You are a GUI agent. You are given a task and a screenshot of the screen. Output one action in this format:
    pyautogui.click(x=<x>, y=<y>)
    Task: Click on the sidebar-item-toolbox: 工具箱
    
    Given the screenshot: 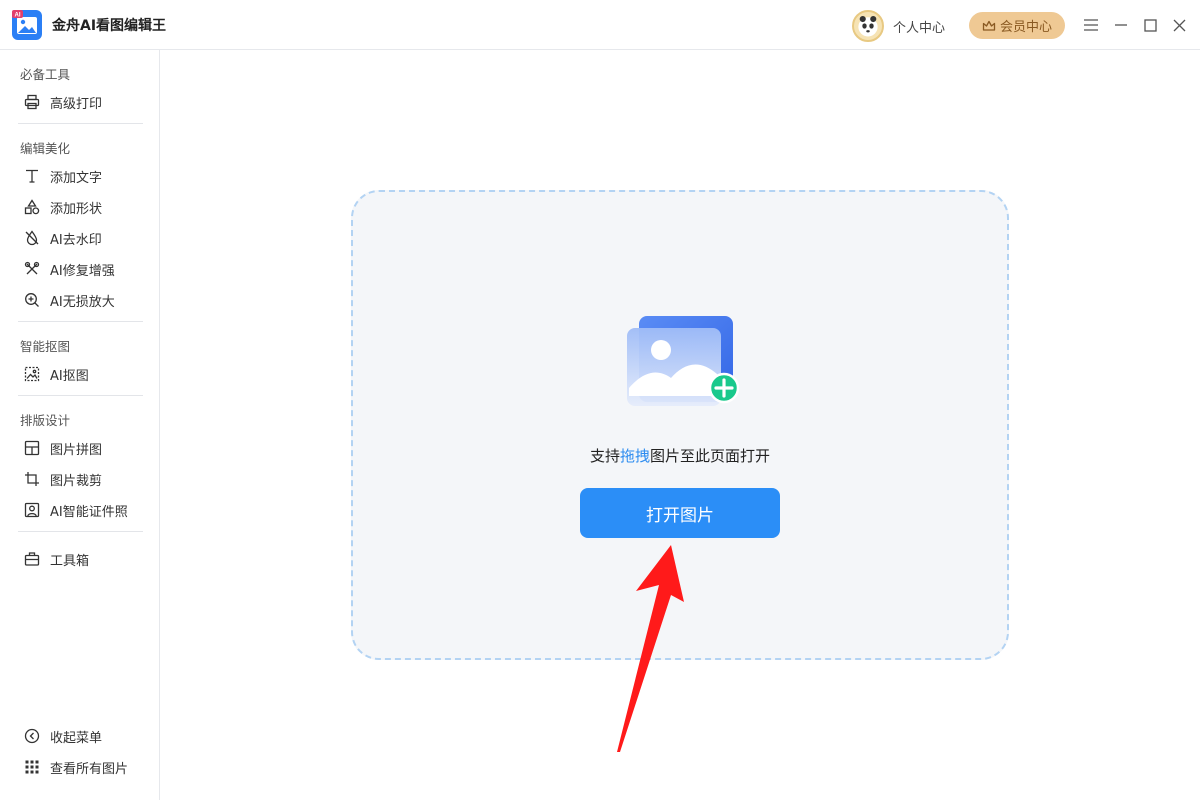 What is the action you would take?
    pyautogui.click(x=81, y=559)
    